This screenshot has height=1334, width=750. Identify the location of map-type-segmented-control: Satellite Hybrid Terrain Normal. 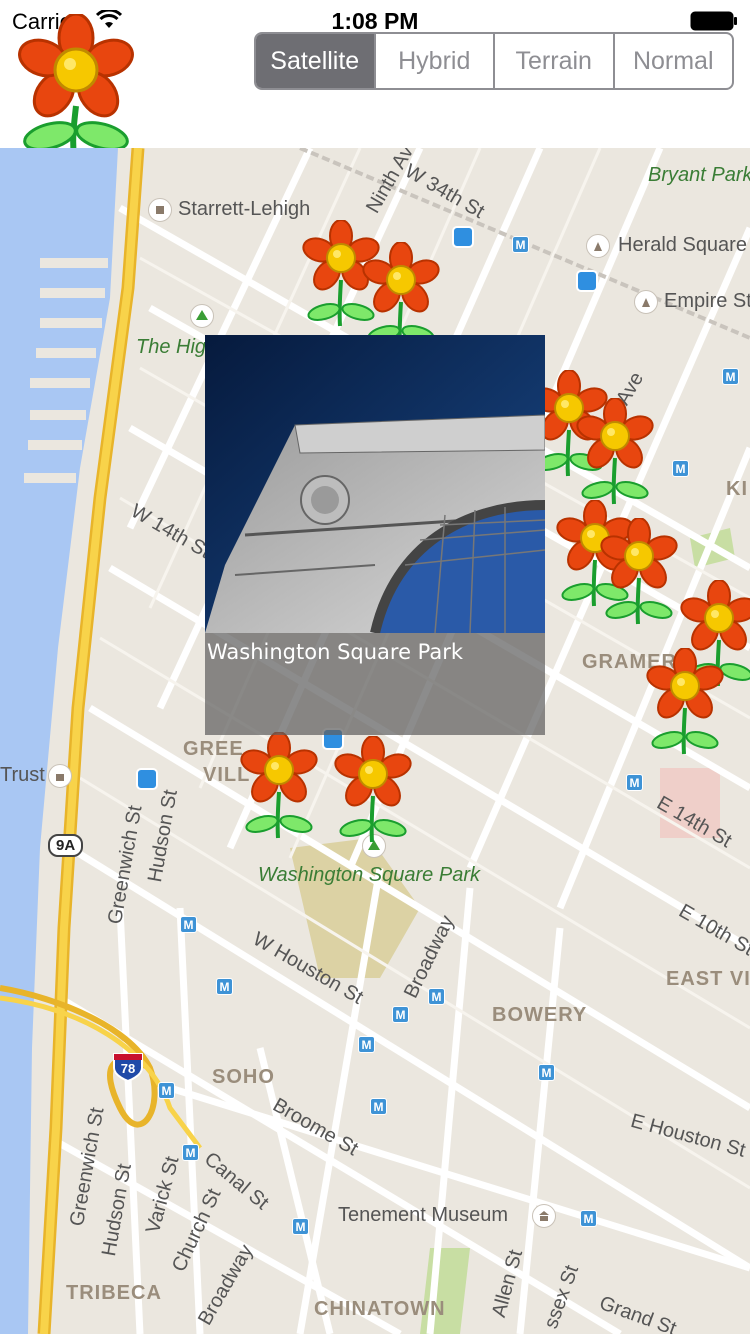
(494, 61).